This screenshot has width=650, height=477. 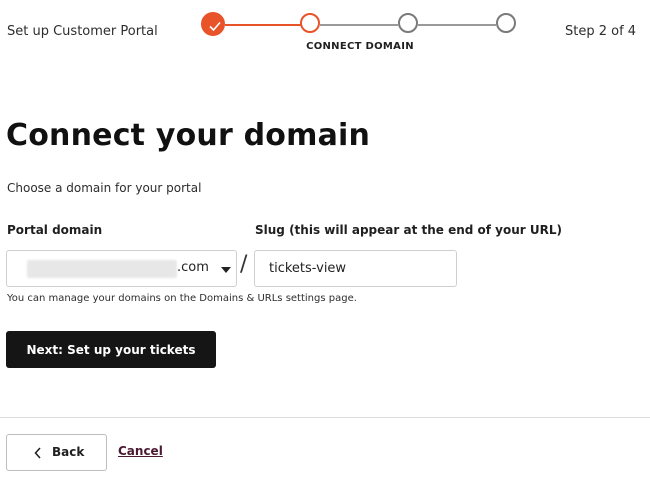 I want to click on page-title: Connect your domain, so click(x=188, y=135).